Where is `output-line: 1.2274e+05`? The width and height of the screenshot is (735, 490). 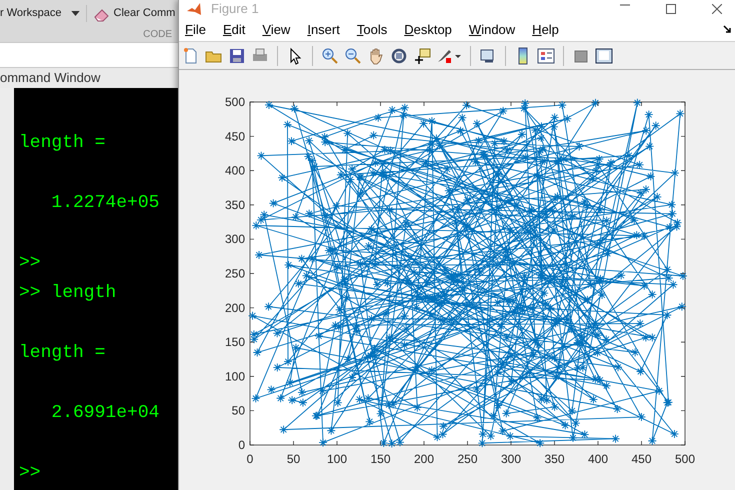 output-line: 1.2274e+05 is located at coordinates (105, 203).